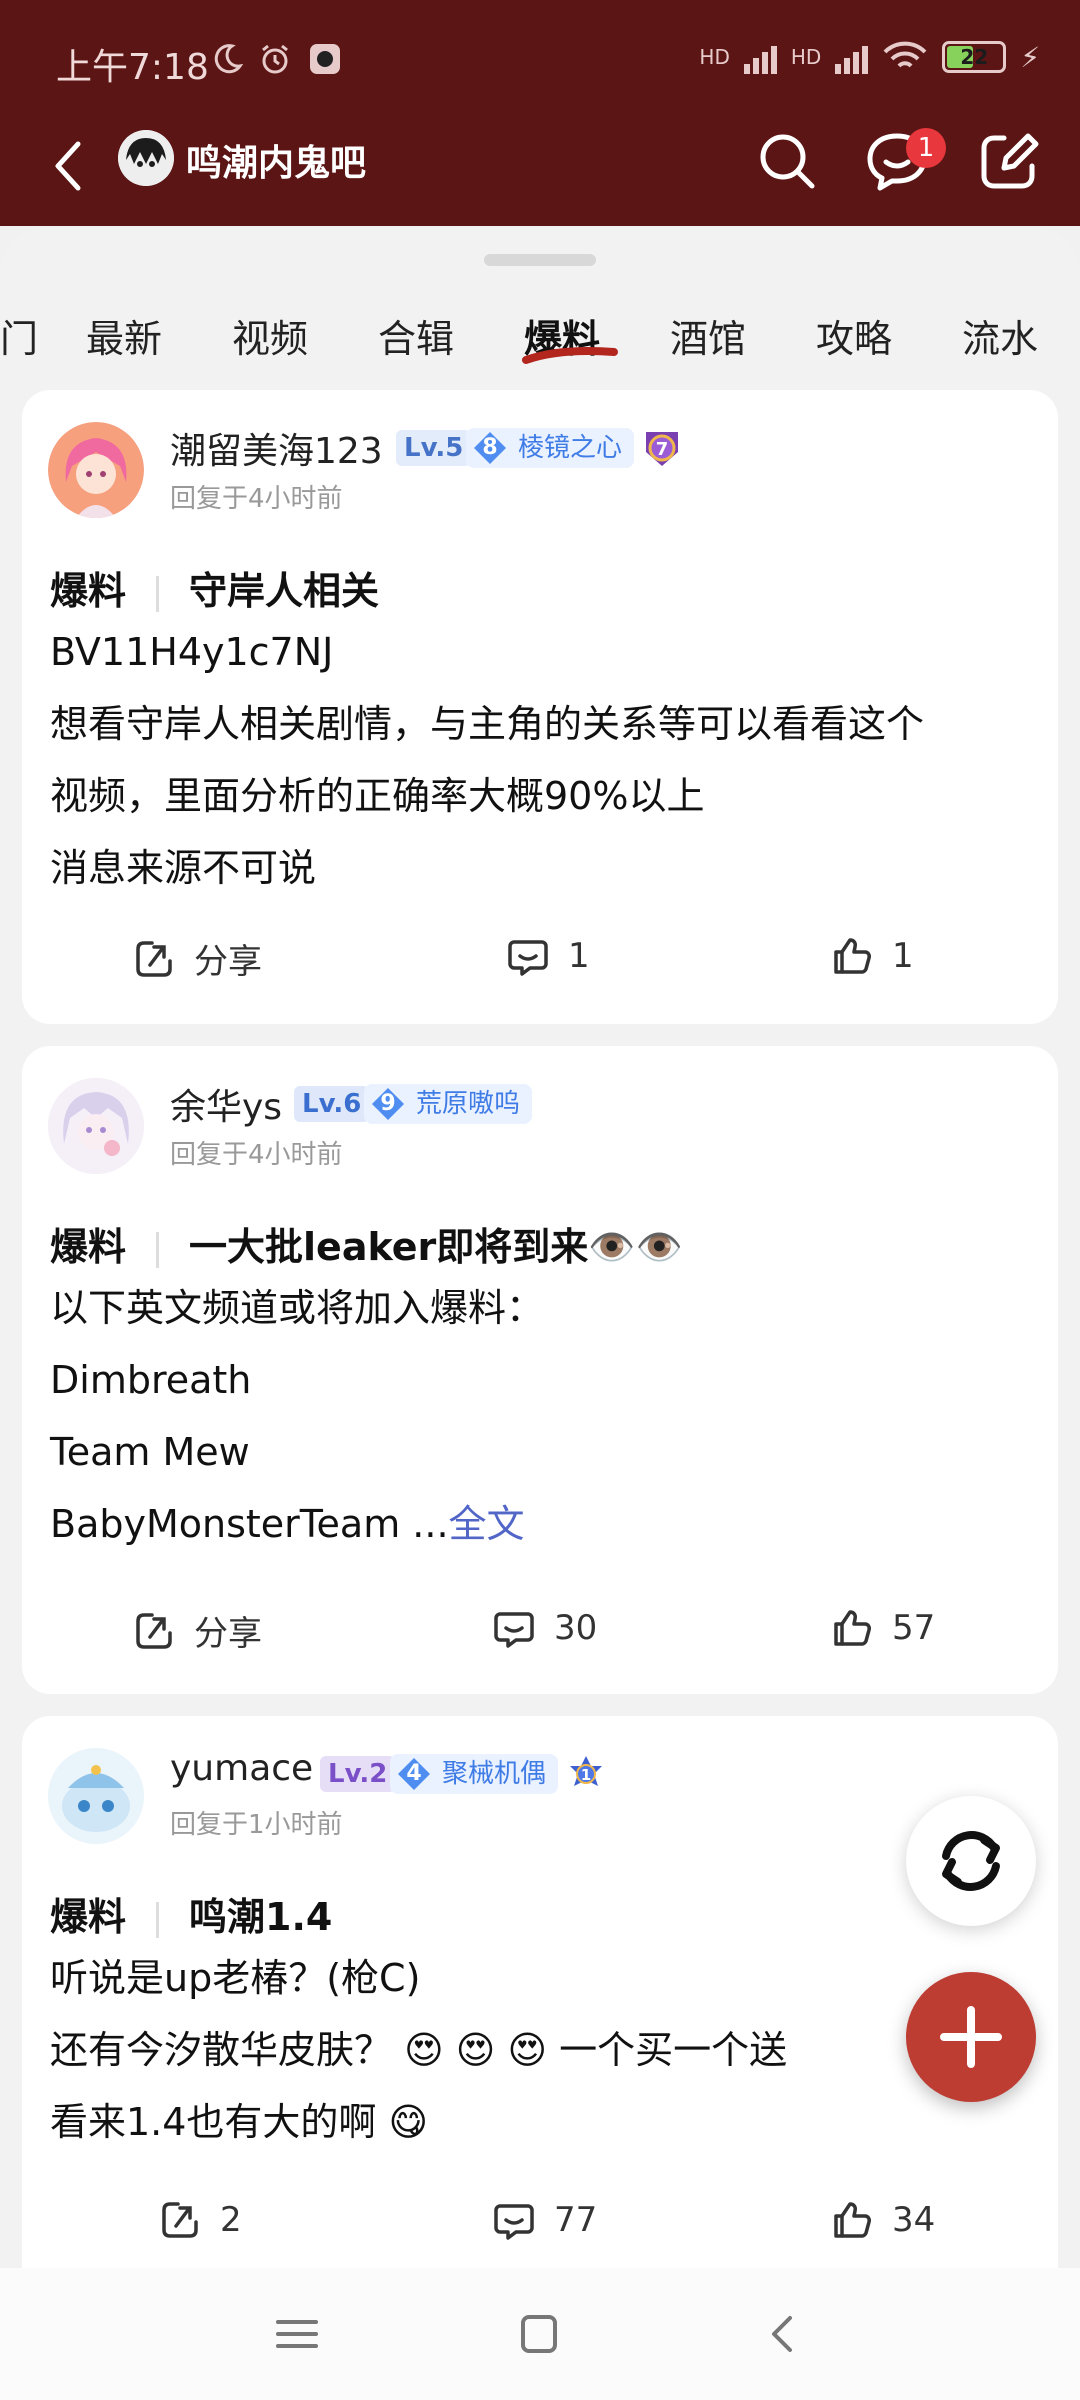  What do you see at coordinates (325, 59) in the screenshot?
I see `app-notification-icon` at bounding box center [325, 59].